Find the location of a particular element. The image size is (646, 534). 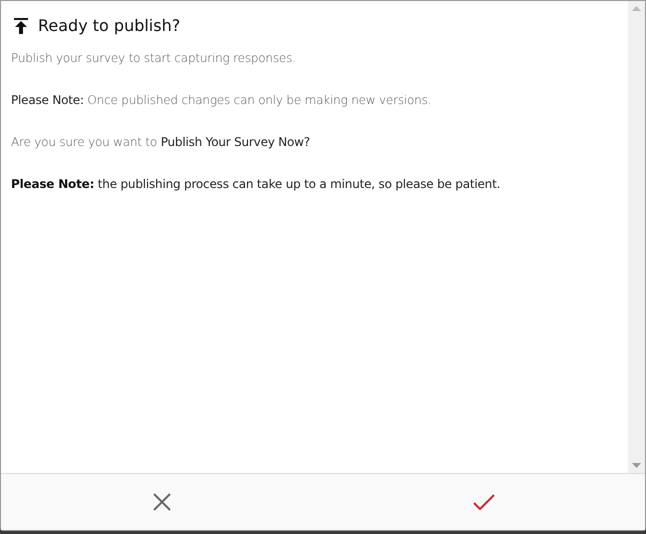

message-text: Are you sure you want to Publish Your Survey Now? is located at coordinates (161, 142).